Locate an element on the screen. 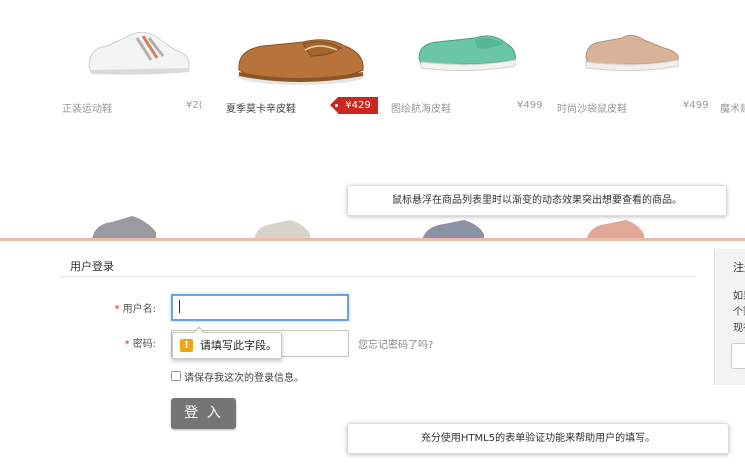 Image resolution: width=745 pixels, height=469 pixels. product-image-moccasin is located at coordinates (300, 59).